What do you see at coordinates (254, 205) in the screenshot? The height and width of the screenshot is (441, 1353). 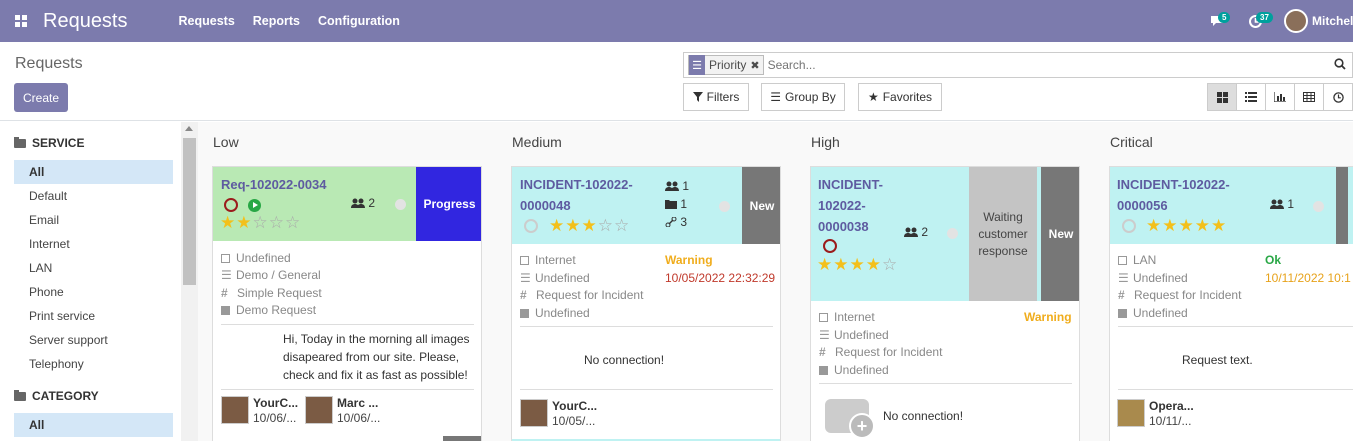 I see `play-icon` at bounding box center [254, 205].